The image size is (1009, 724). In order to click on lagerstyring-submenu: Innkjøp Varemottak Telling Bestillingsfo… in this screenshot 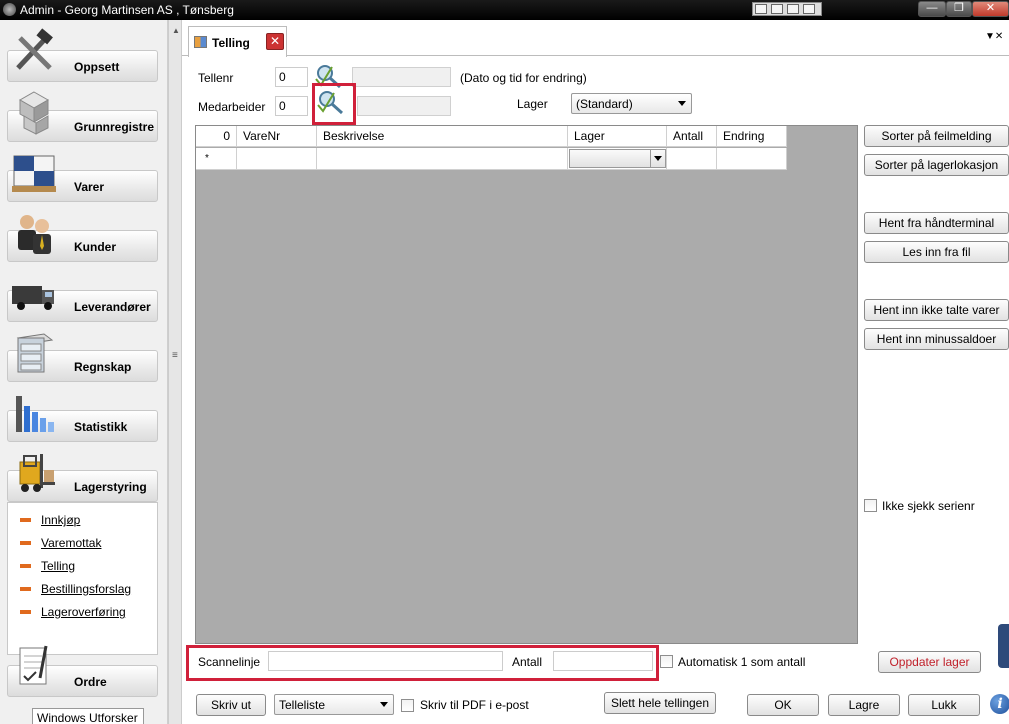, I will do `click(82, 578)`.